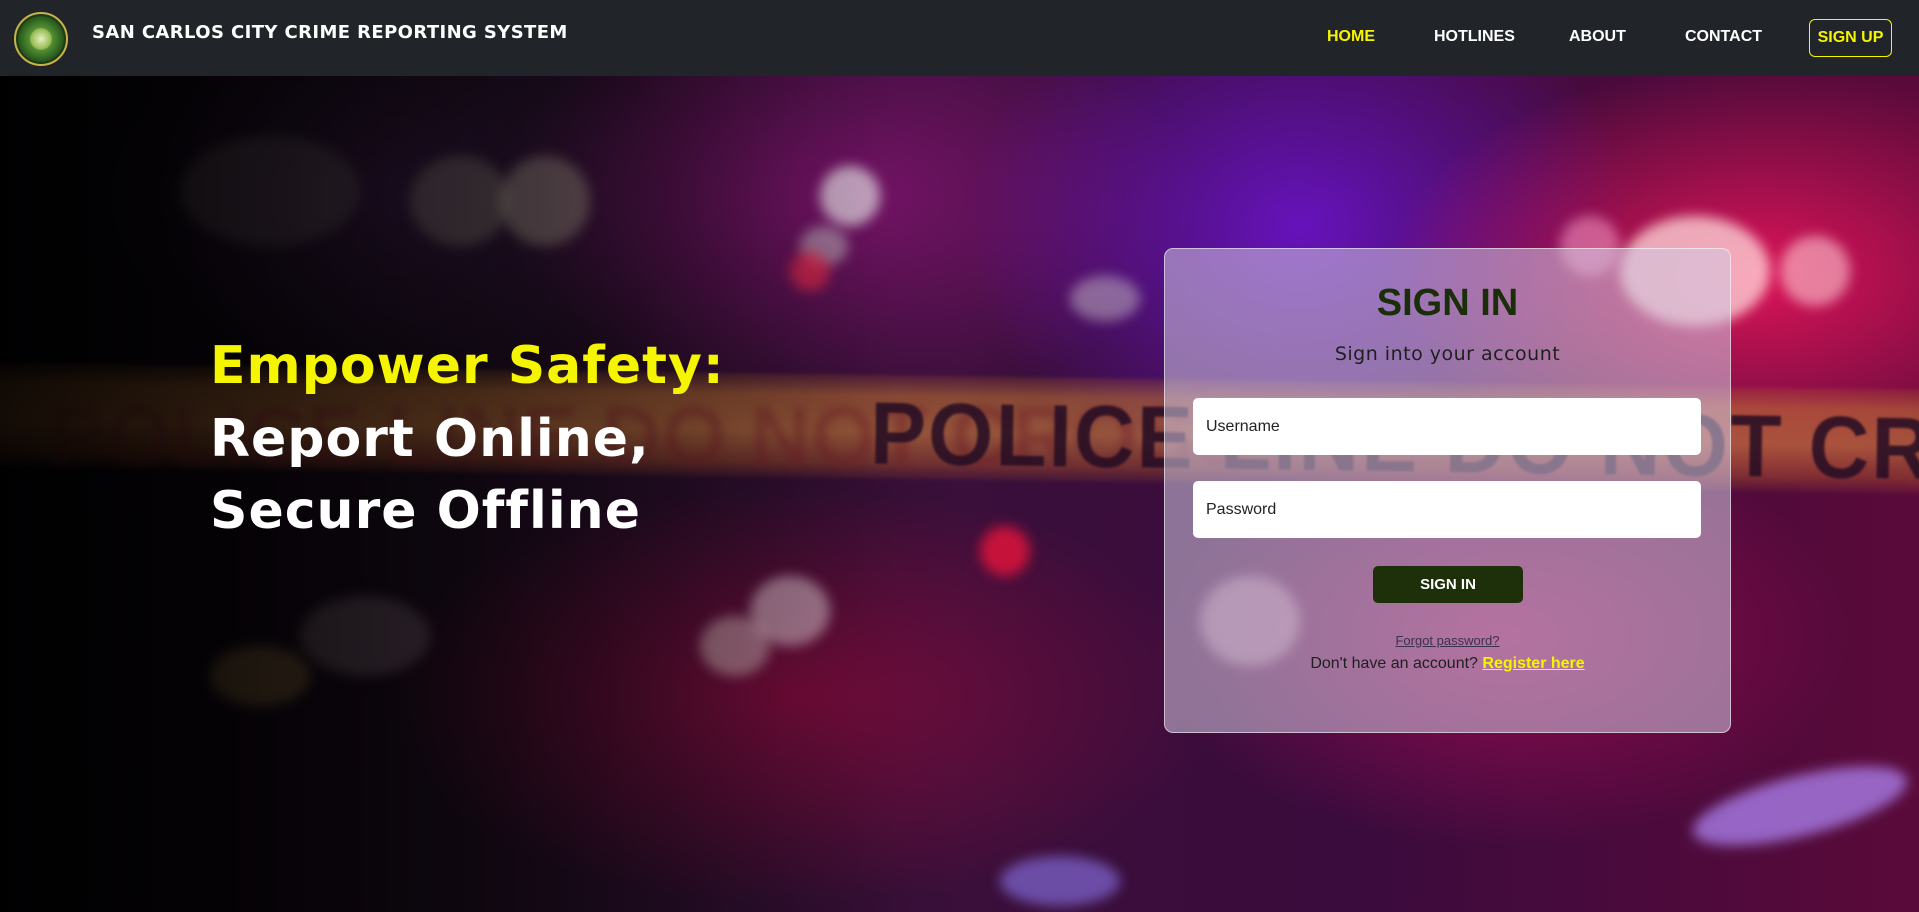 The image size is (1919, 912). What do you see at coordinates (1597, 37) in the screenshot?
I see `nav-about: ABOUT` at bounding box center [1597, 37].